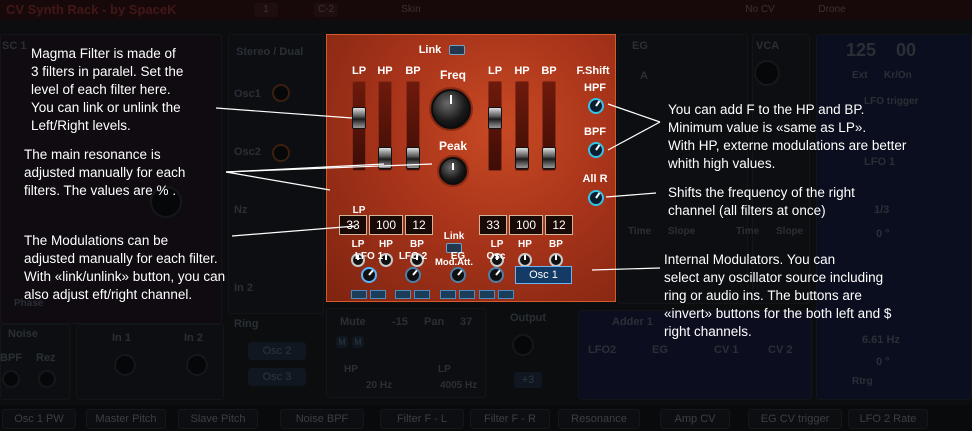  What do you see at coordinates (593, 71) in the screenshot?
I see `fshift-label: F.Shift` at bounding box center [593, 71].